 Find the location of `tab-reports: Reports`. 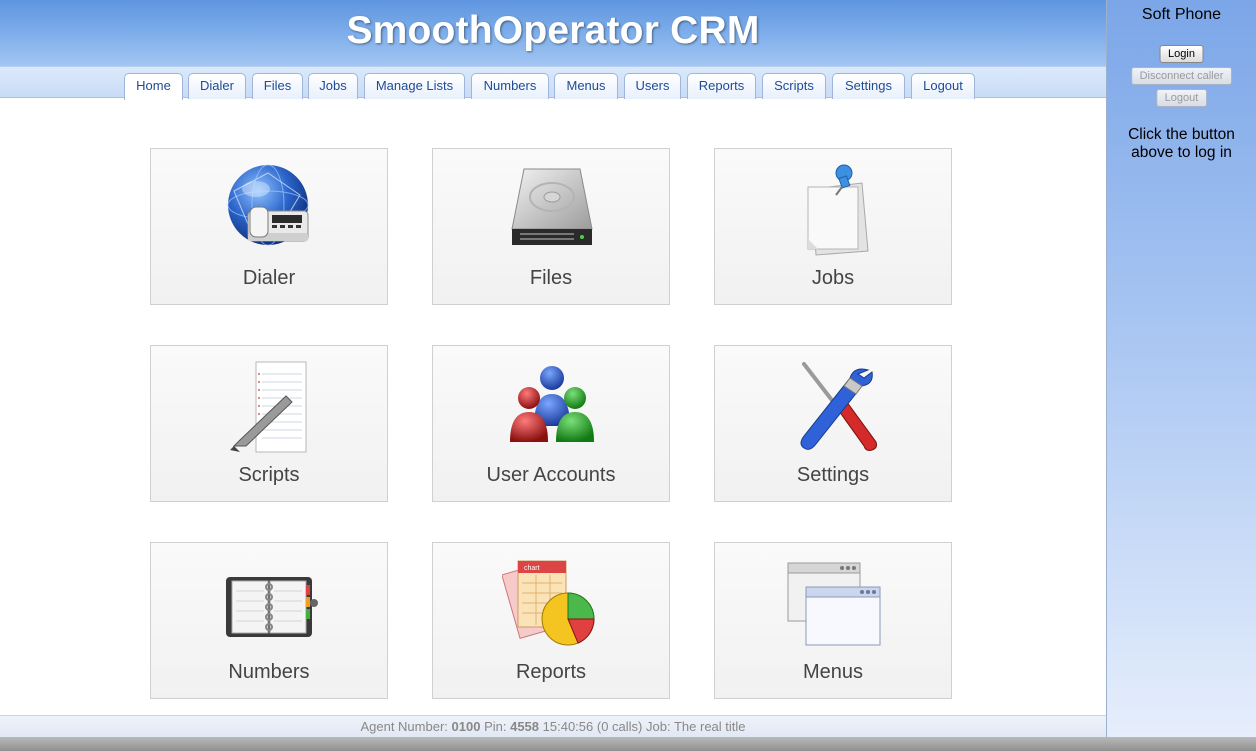

tab-reports: Reports is located at coordinates (721, 86).